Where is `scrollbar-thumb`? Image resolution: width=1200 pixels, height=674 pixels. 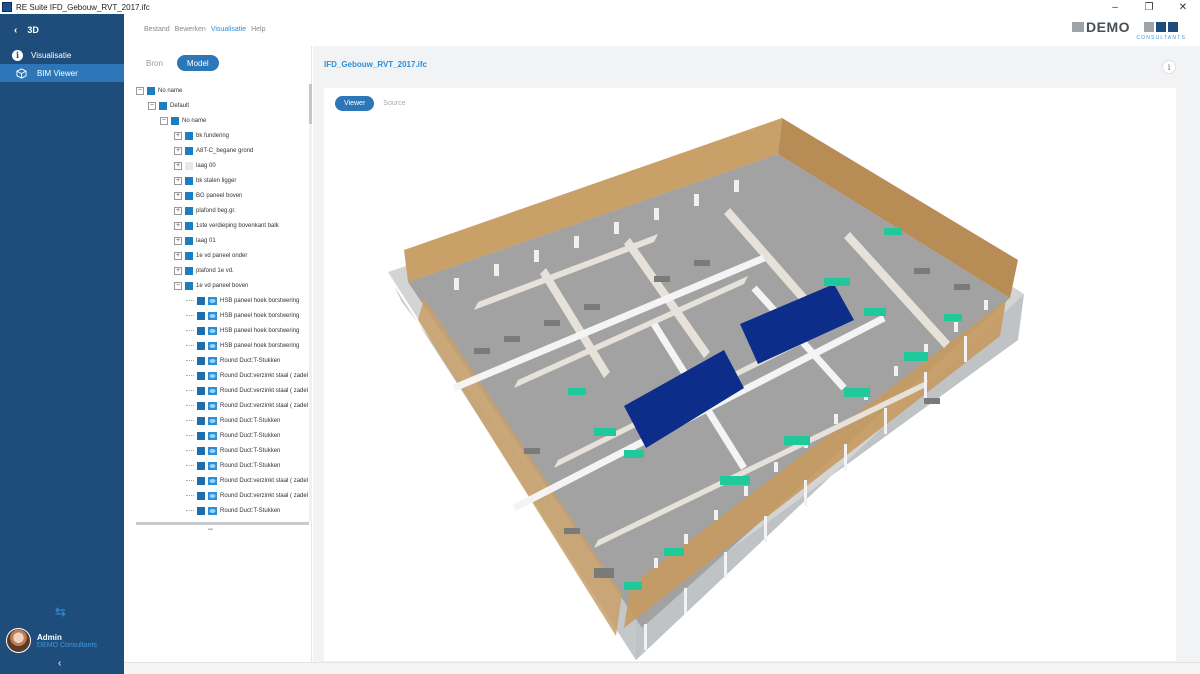
scrollbar-thumb is located at coordinates (310, 104).